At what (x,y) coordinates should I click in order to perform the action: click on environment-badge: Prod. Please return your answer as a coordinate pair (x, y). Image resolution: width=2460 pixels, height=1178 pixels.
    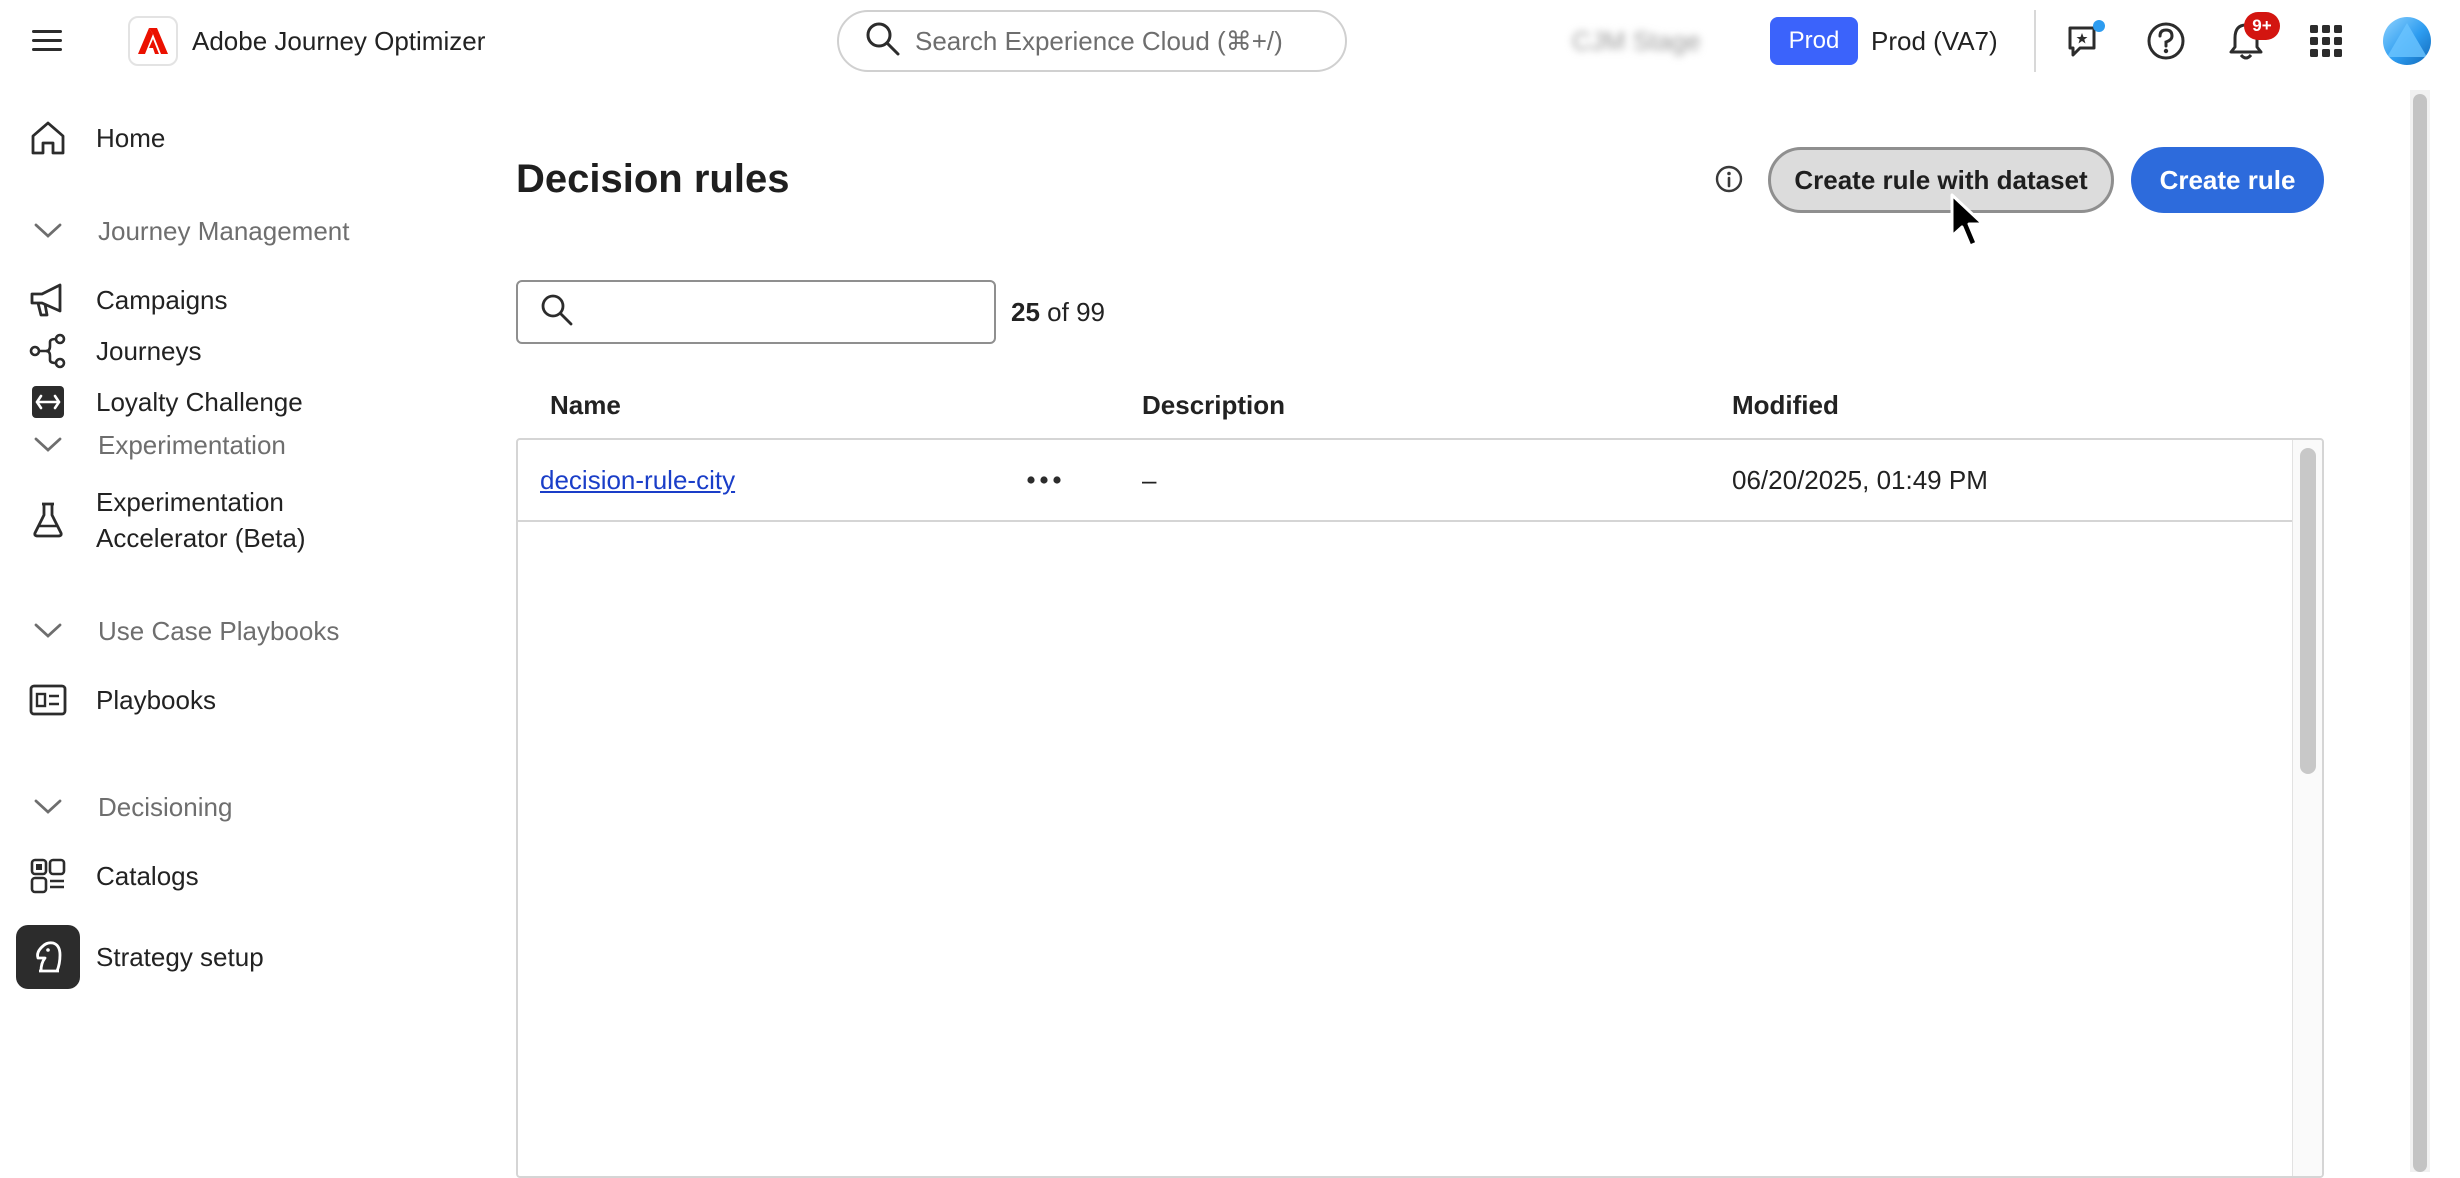
    Looking at the image, I should click on (1814, 41).